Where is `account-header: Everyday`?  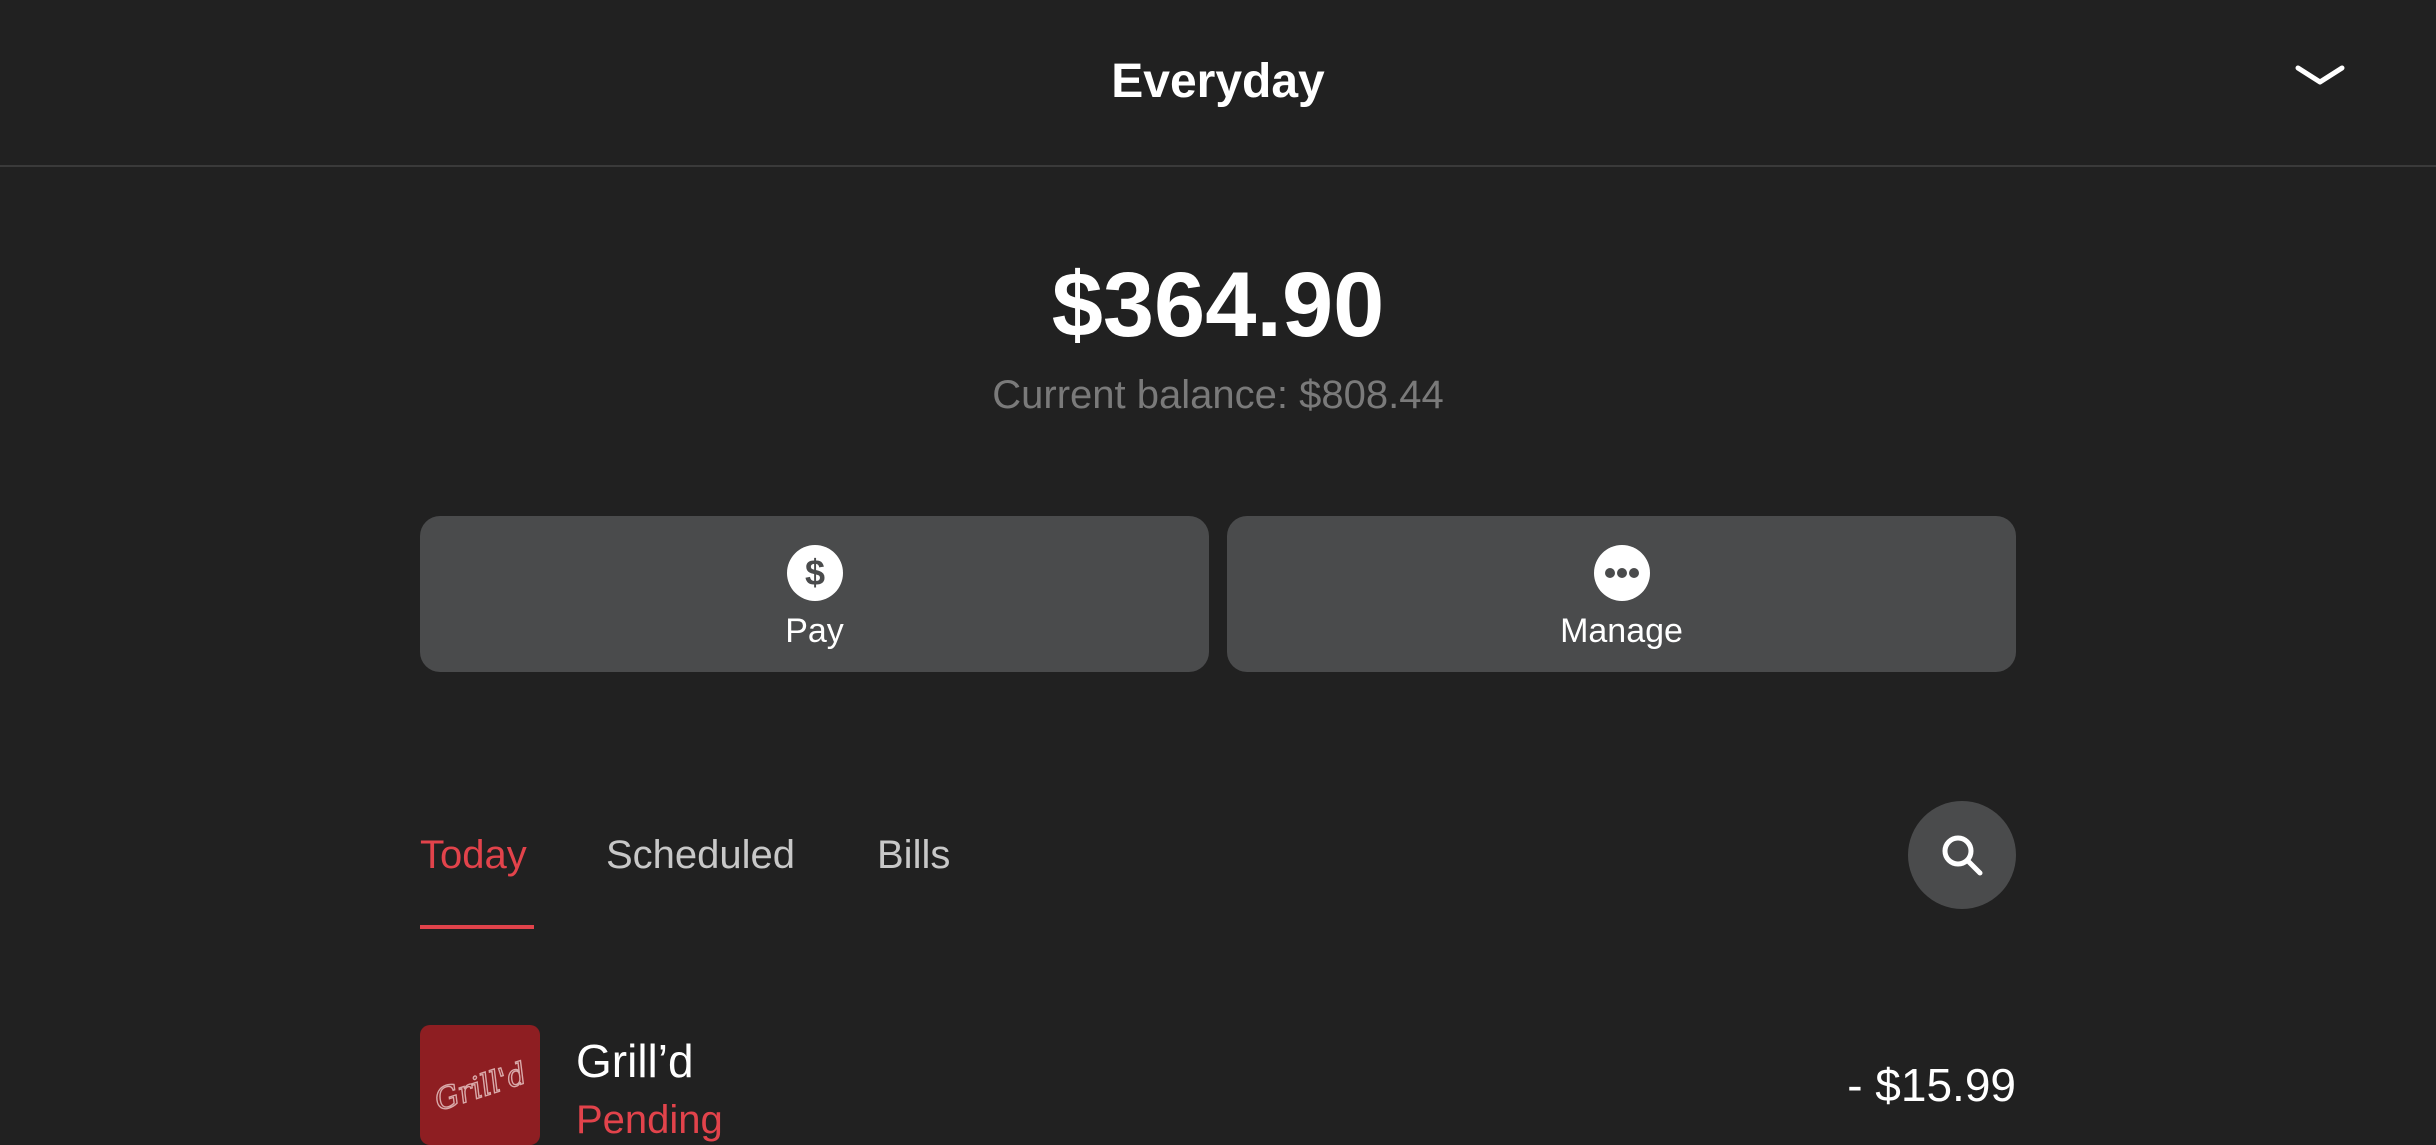
account-header: Everyday is located at coordinates (1218, 83).